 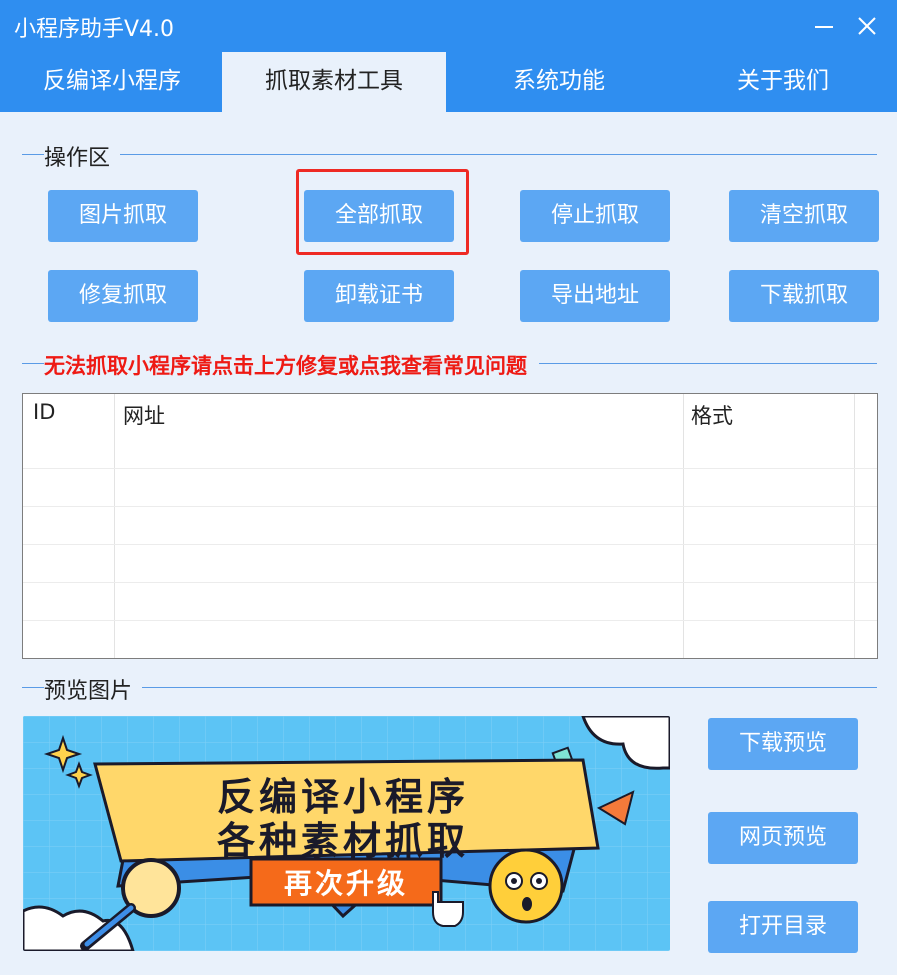 I want to click on grab-all-button: 全部抓取, so click(x=379, y=216).